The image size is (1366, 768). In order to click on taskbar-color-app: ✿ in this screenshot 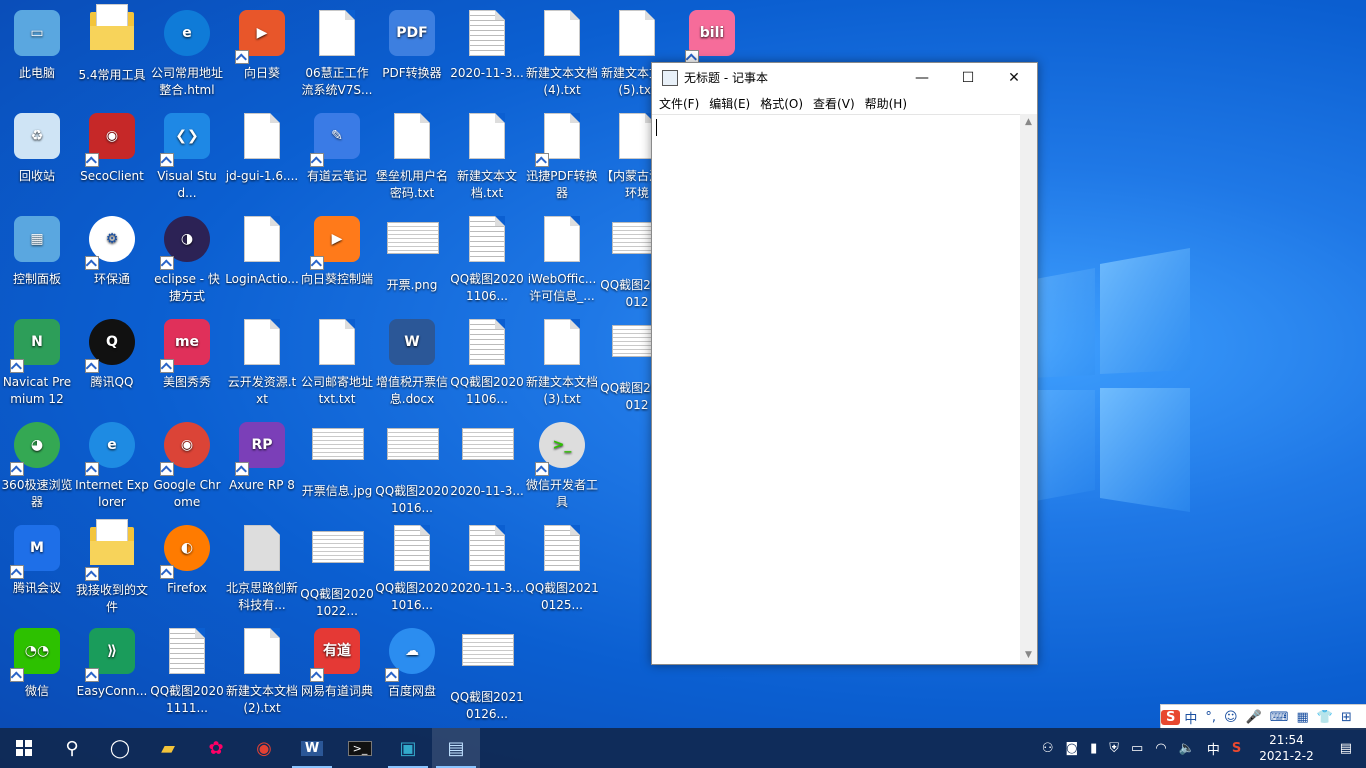, I will do `click(216, 748)`.